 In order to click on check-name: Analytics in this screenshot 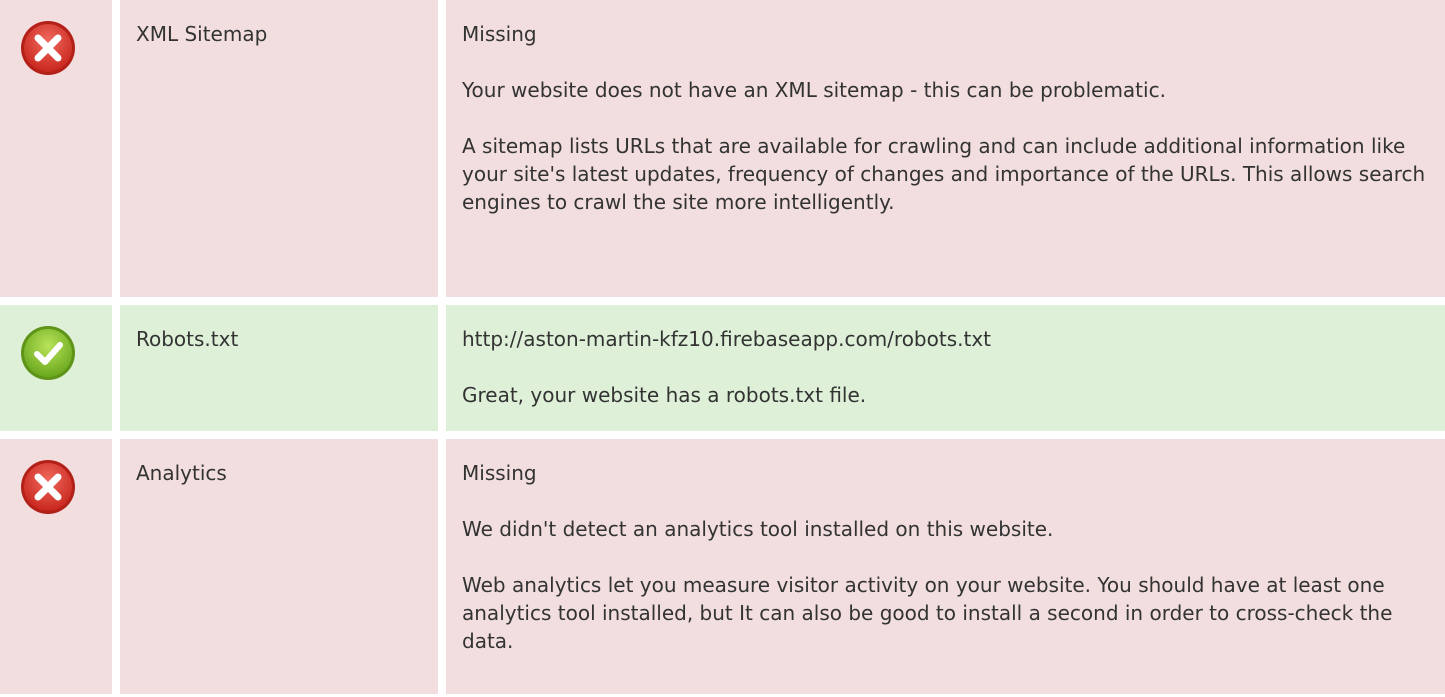, I will do `click(279, 566)`.